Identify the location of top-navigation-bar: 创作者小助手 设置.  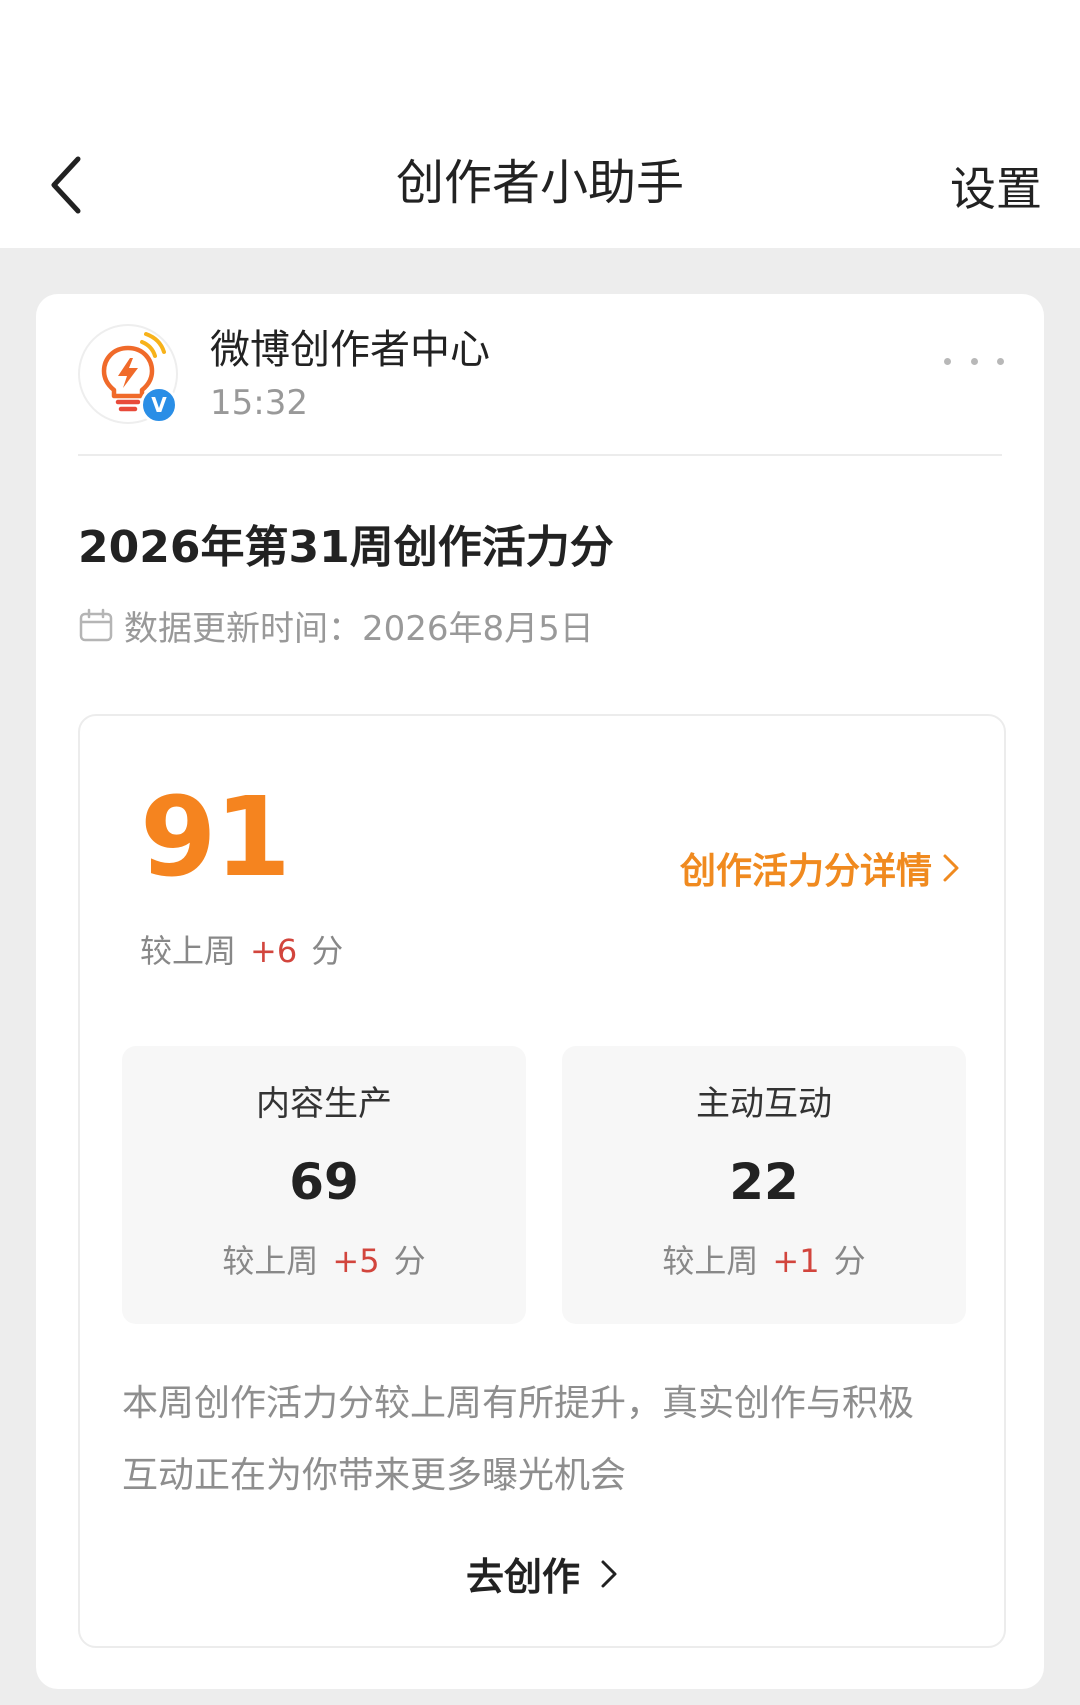
(540, 124).